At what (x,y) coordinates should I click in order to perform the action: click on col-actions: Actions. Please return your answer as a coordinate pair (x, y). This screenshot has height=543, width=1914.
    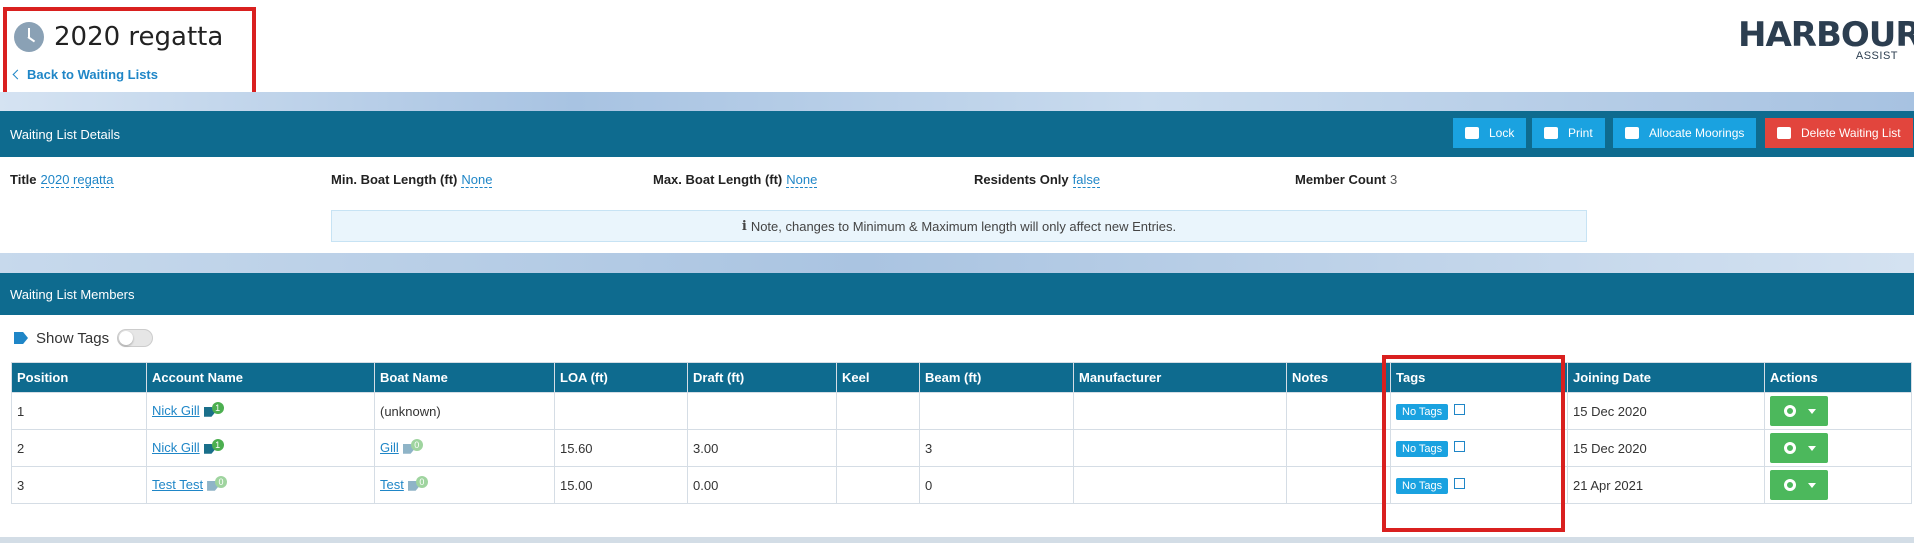
    Looking at the image, I should click on (1838, 377).